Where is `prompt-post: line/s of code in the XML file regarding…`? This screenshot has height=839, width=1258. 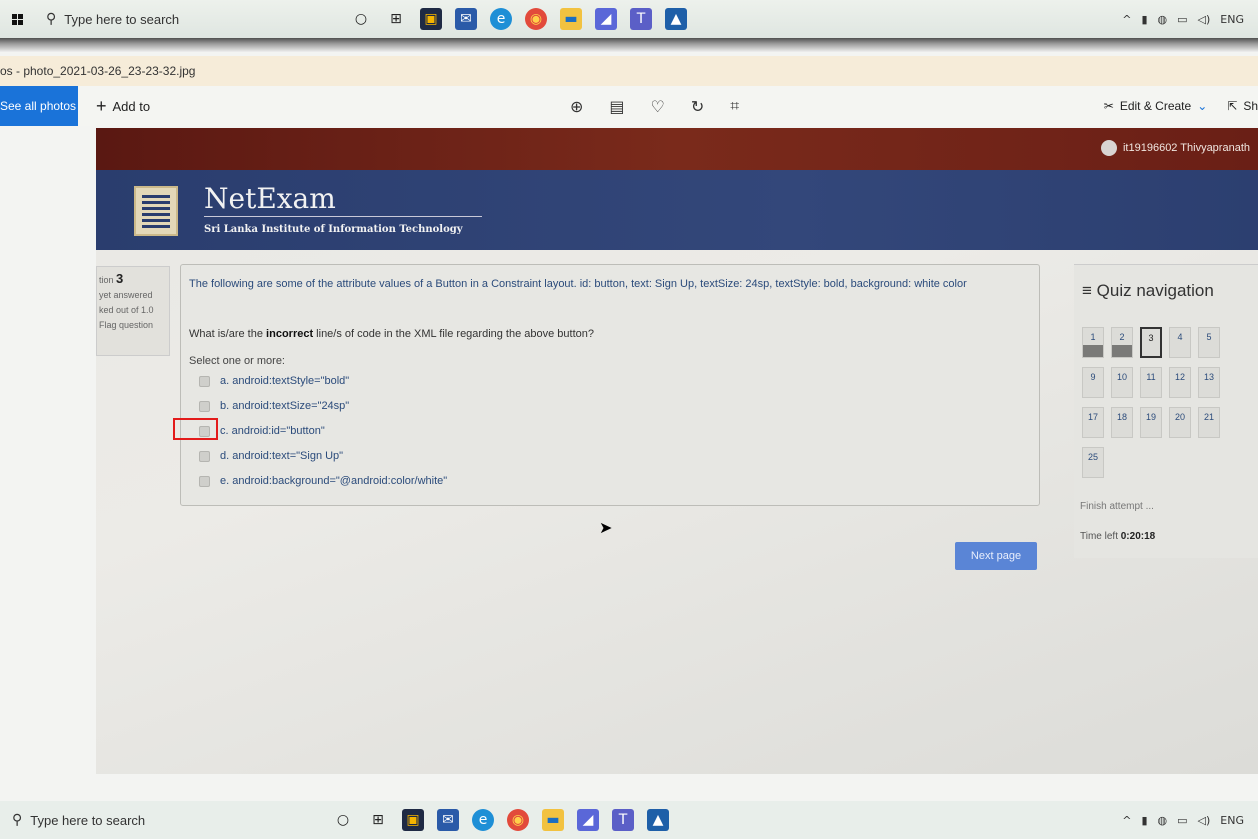
prompt-post: line/s of code in the XML file regarding… is located at coordinates (454, 334).